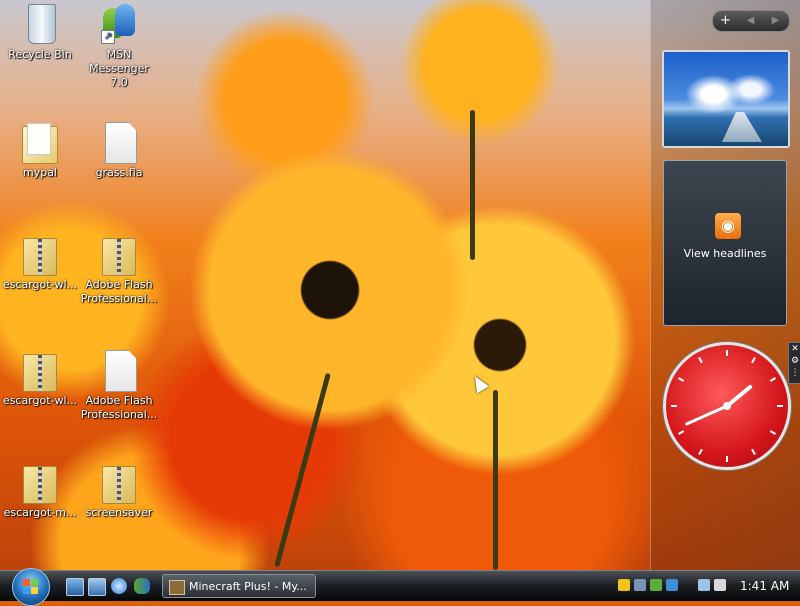 The image size is (800, 606). I want to click on monitor-icon, so click(704, 585).